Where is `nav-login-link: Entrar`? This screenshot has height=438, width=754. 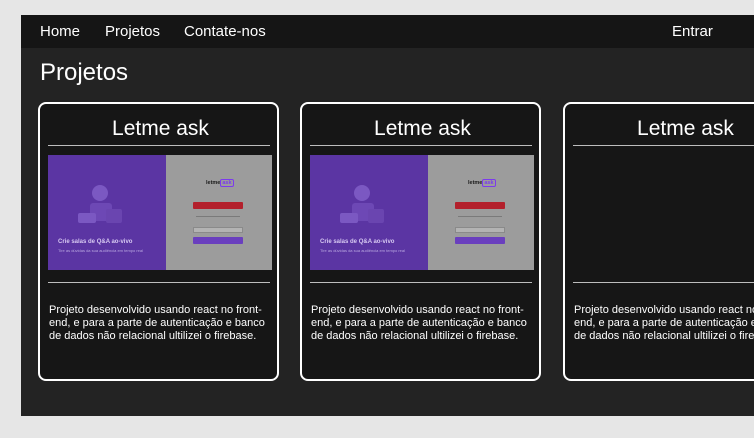
nav-login-link: Entrar is located at coordinates (692, 32).